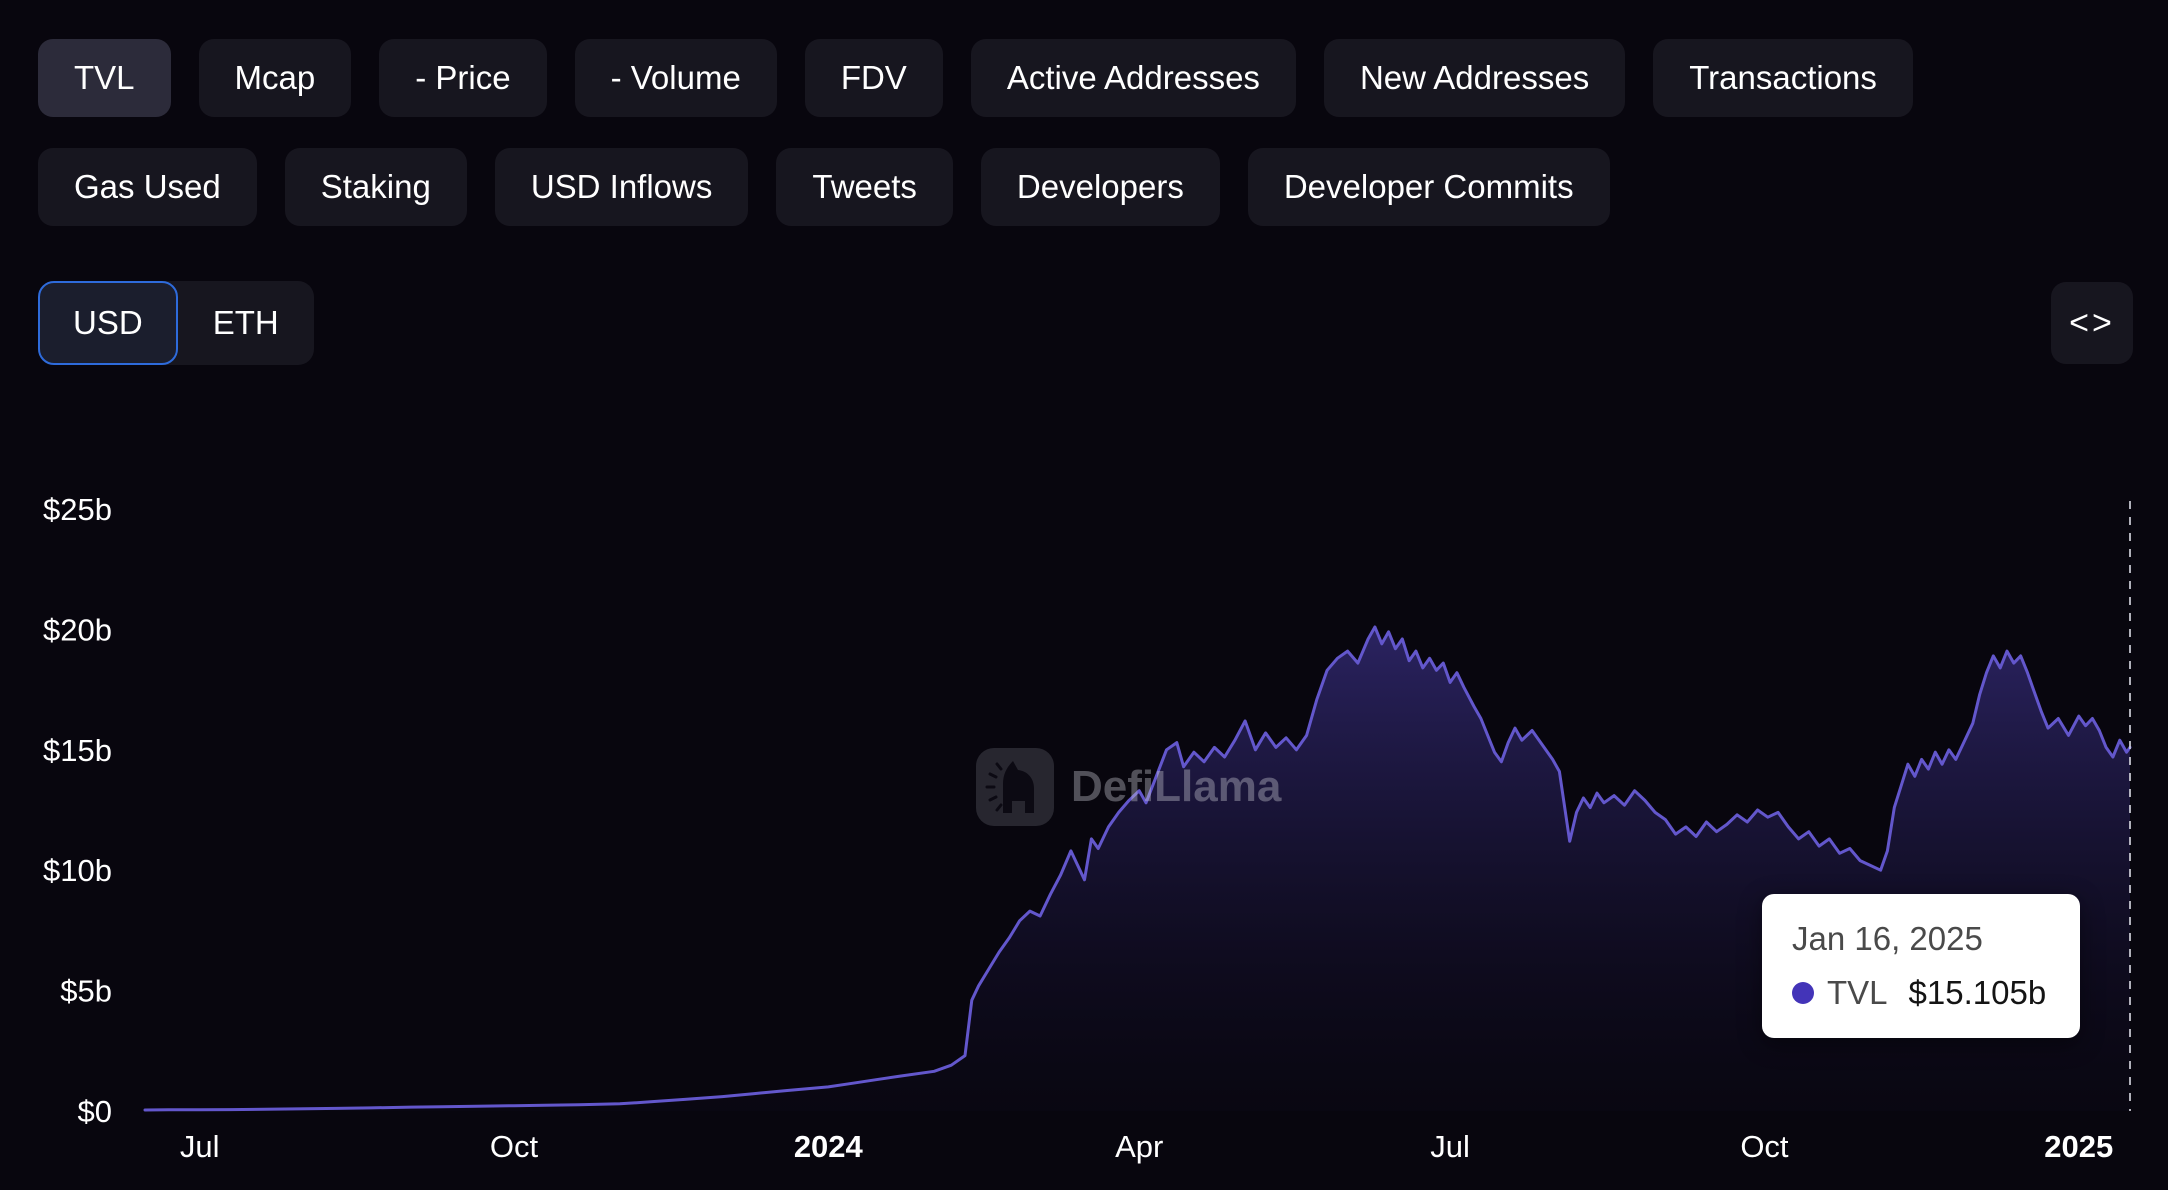  What do you see at coordinates (108, 323) in the screenshot?
I see `currency-option-usd: USD` at bounding box center [108, 323].